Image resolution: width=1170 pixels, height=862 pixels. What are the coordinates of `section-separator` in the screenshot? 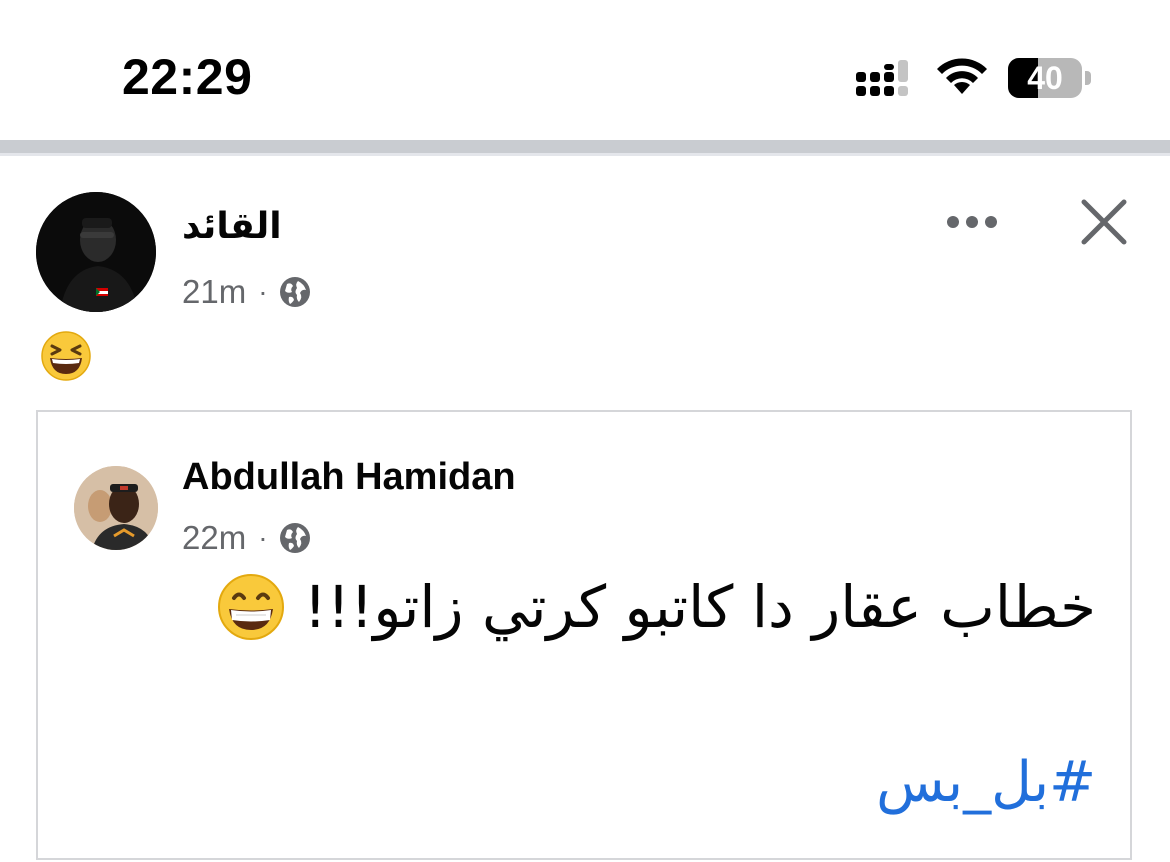 It's located at (585, 148).